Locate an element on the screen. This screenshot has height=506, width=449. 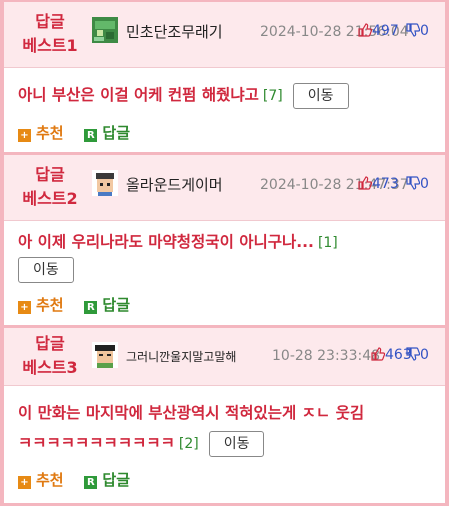
best-label-line2: 베스트1 is located at coordinates (50, 45).